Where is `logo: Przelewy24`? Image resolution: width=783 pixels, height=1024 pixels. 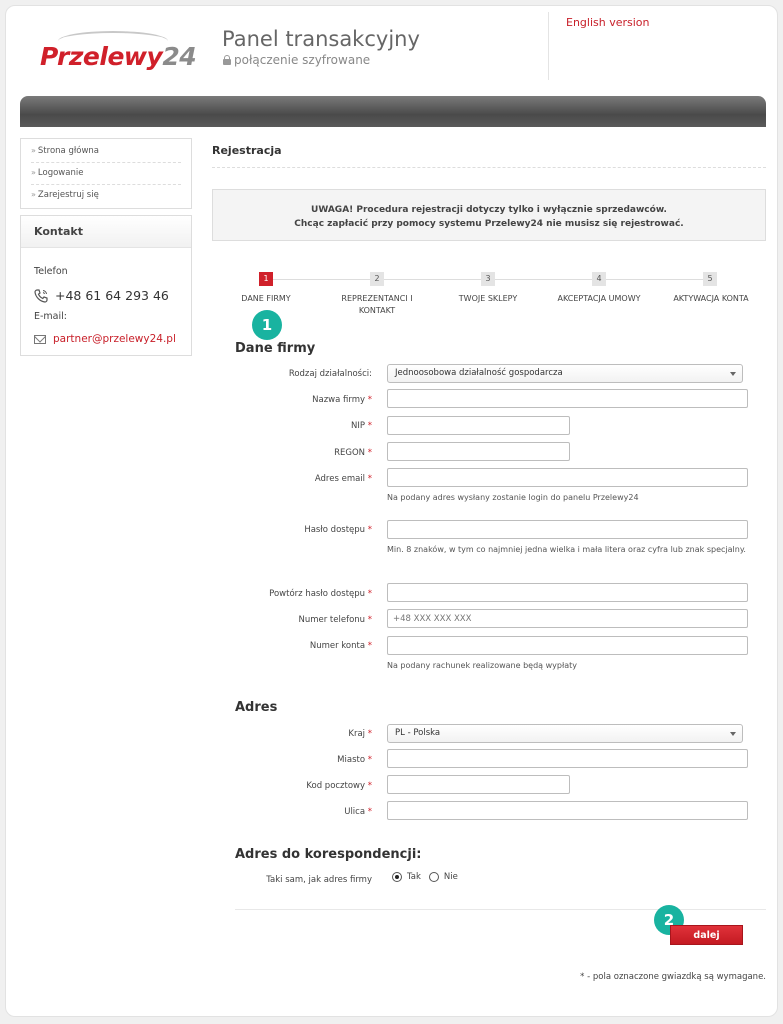 logo: Przelewy24 is located at coordinates (118, 56).